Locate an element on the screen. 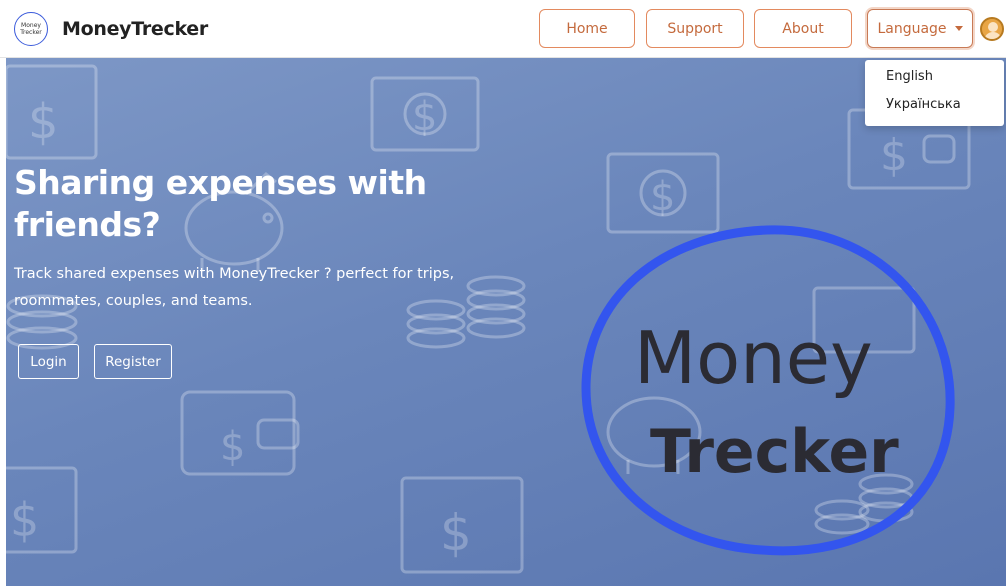 The height and width of the screenshot is (586, 1006). hero-title: Sharing expenses with friends? is located at coordinates (220, 203).